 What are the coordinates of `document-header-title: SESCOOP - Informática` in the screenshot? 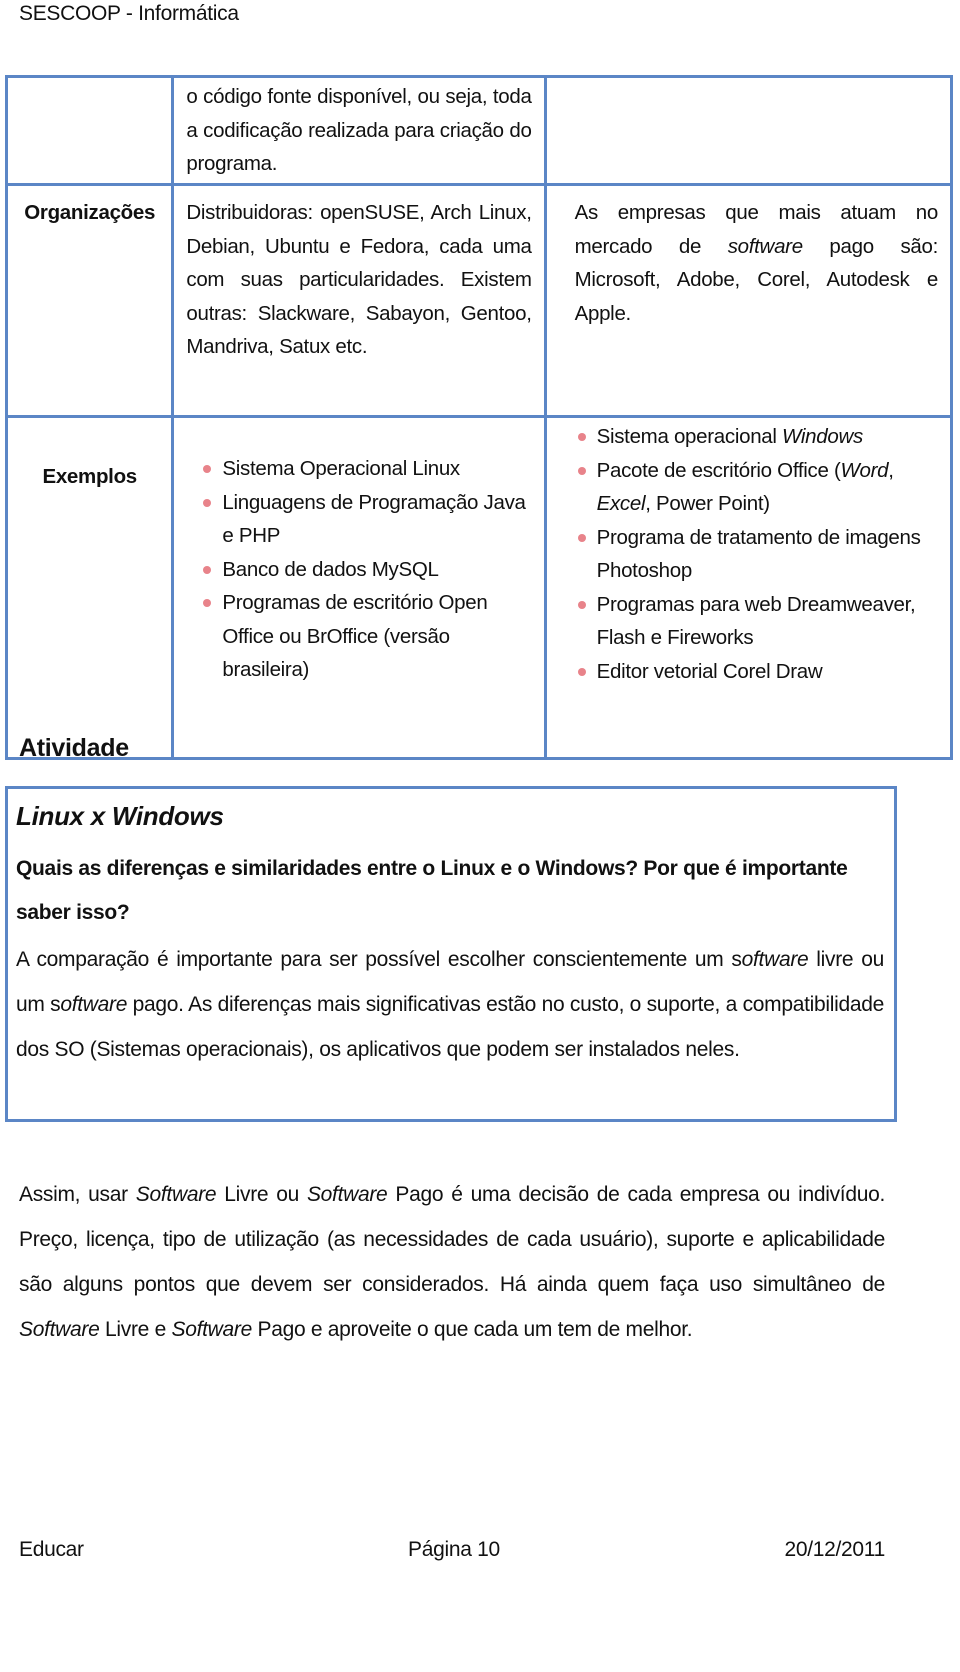 It's located at (129, 13).